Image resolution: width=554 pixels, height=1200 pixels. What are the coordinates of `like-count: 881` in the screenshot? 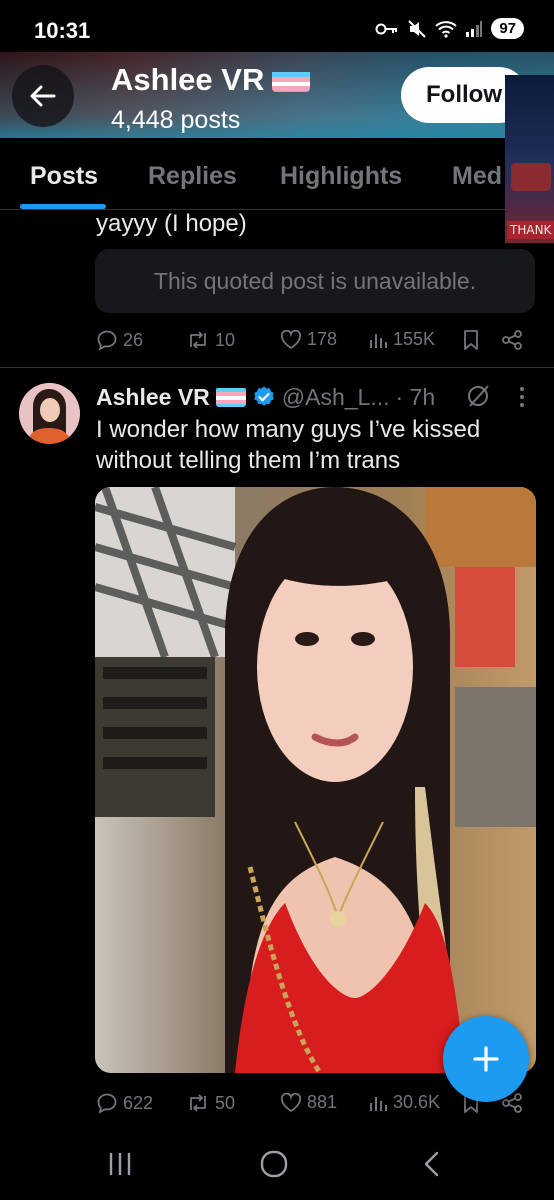 It's located at (322, 1102).